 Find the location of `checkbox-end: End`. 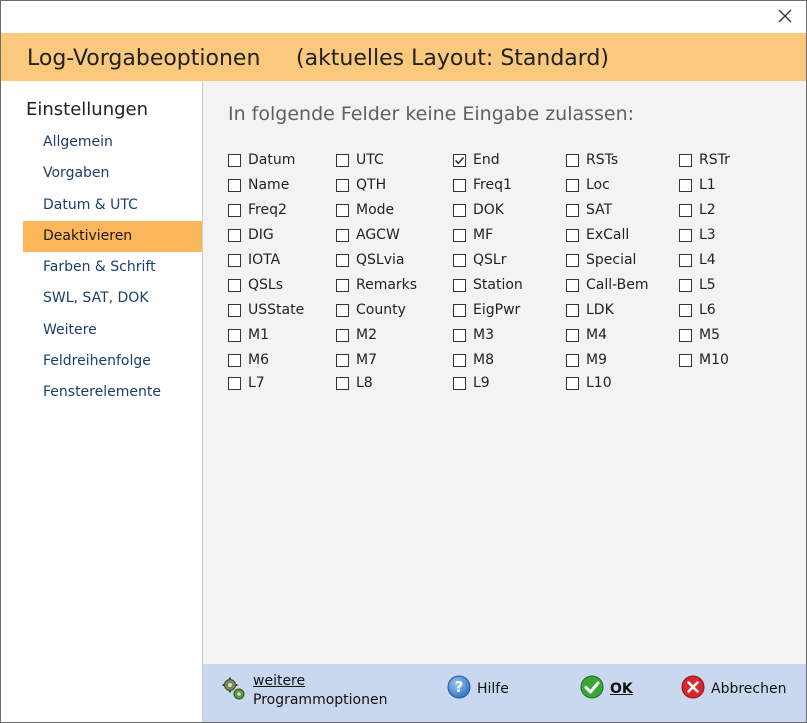

checkbox-end: End is located at coordinates (476, 160).